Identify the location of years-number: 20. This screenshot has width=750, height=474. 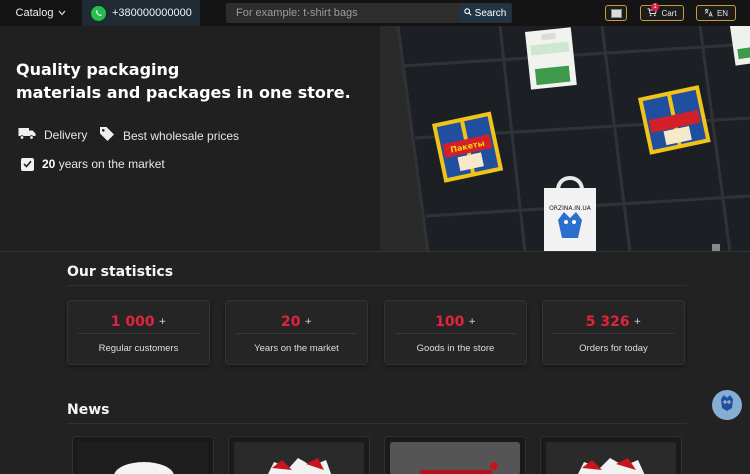
(49, 164).